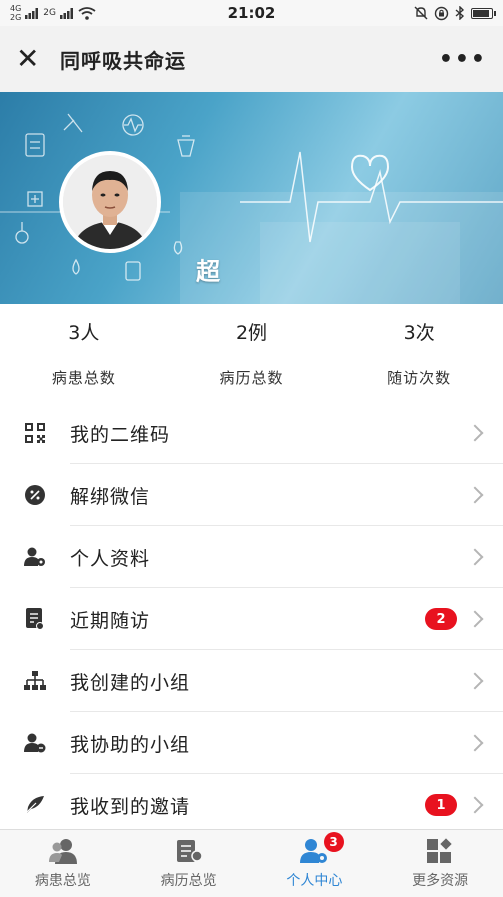 The image size is (503, 897). Describe the element at coordinates (251, 557) in the screenshot. I see `menu-item-profile: 个人资料` at that location.